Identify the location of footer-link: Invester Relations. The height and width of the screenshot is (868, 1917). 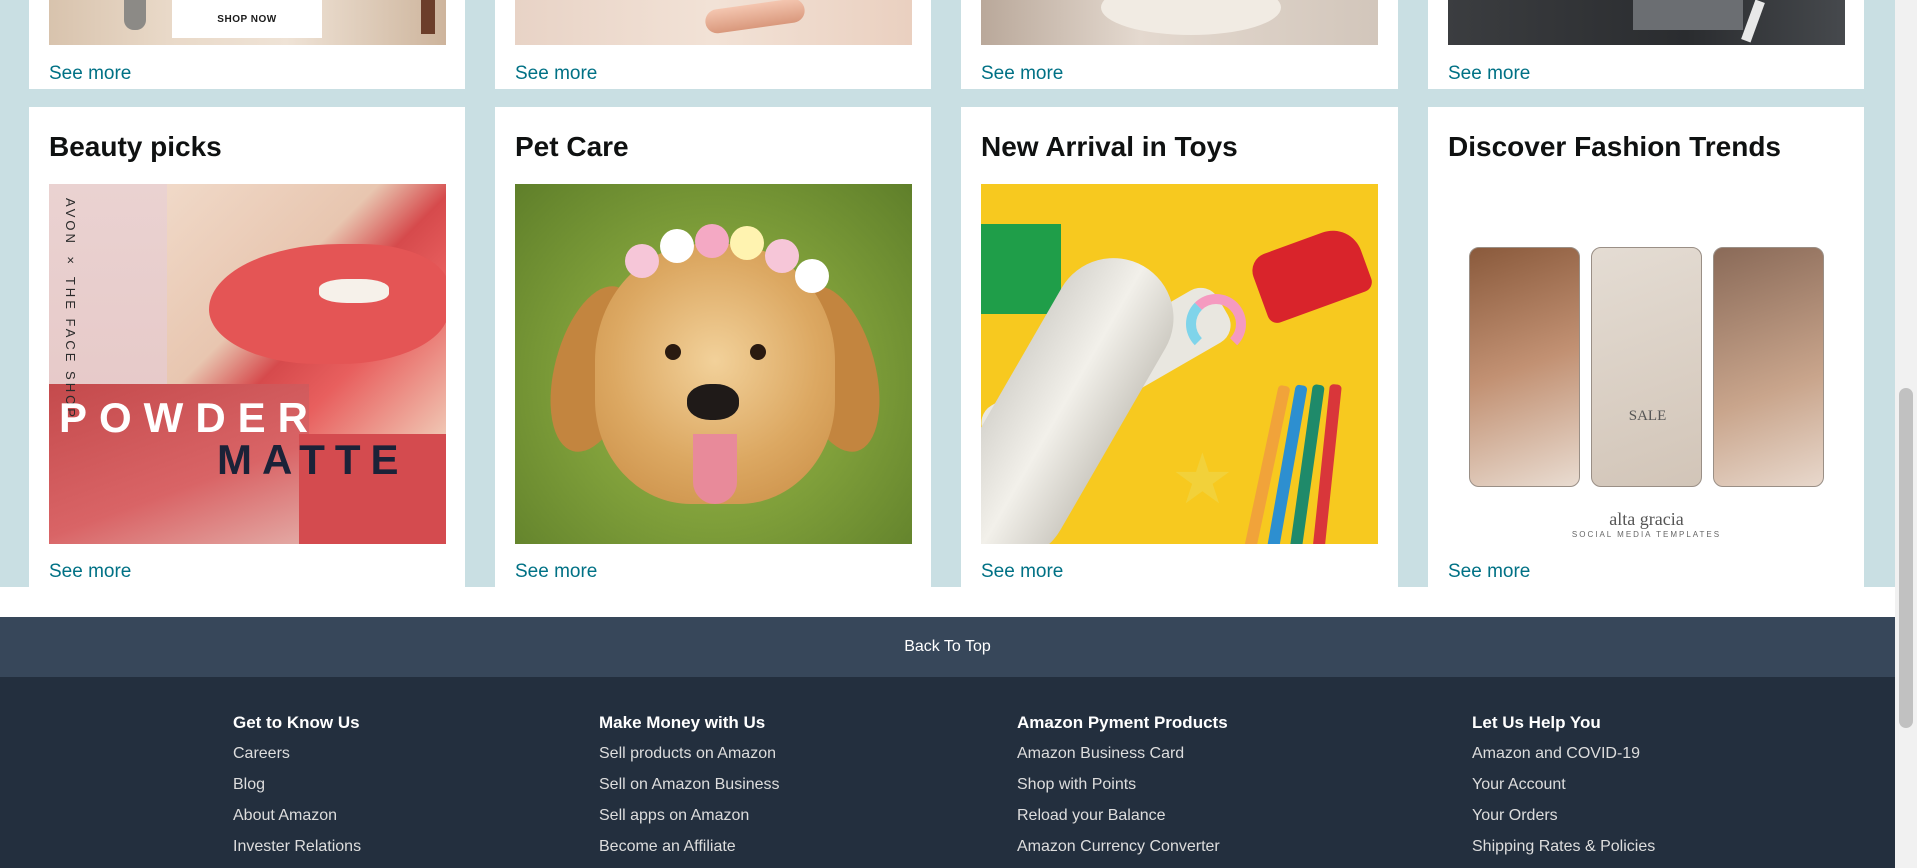
(297, 853).